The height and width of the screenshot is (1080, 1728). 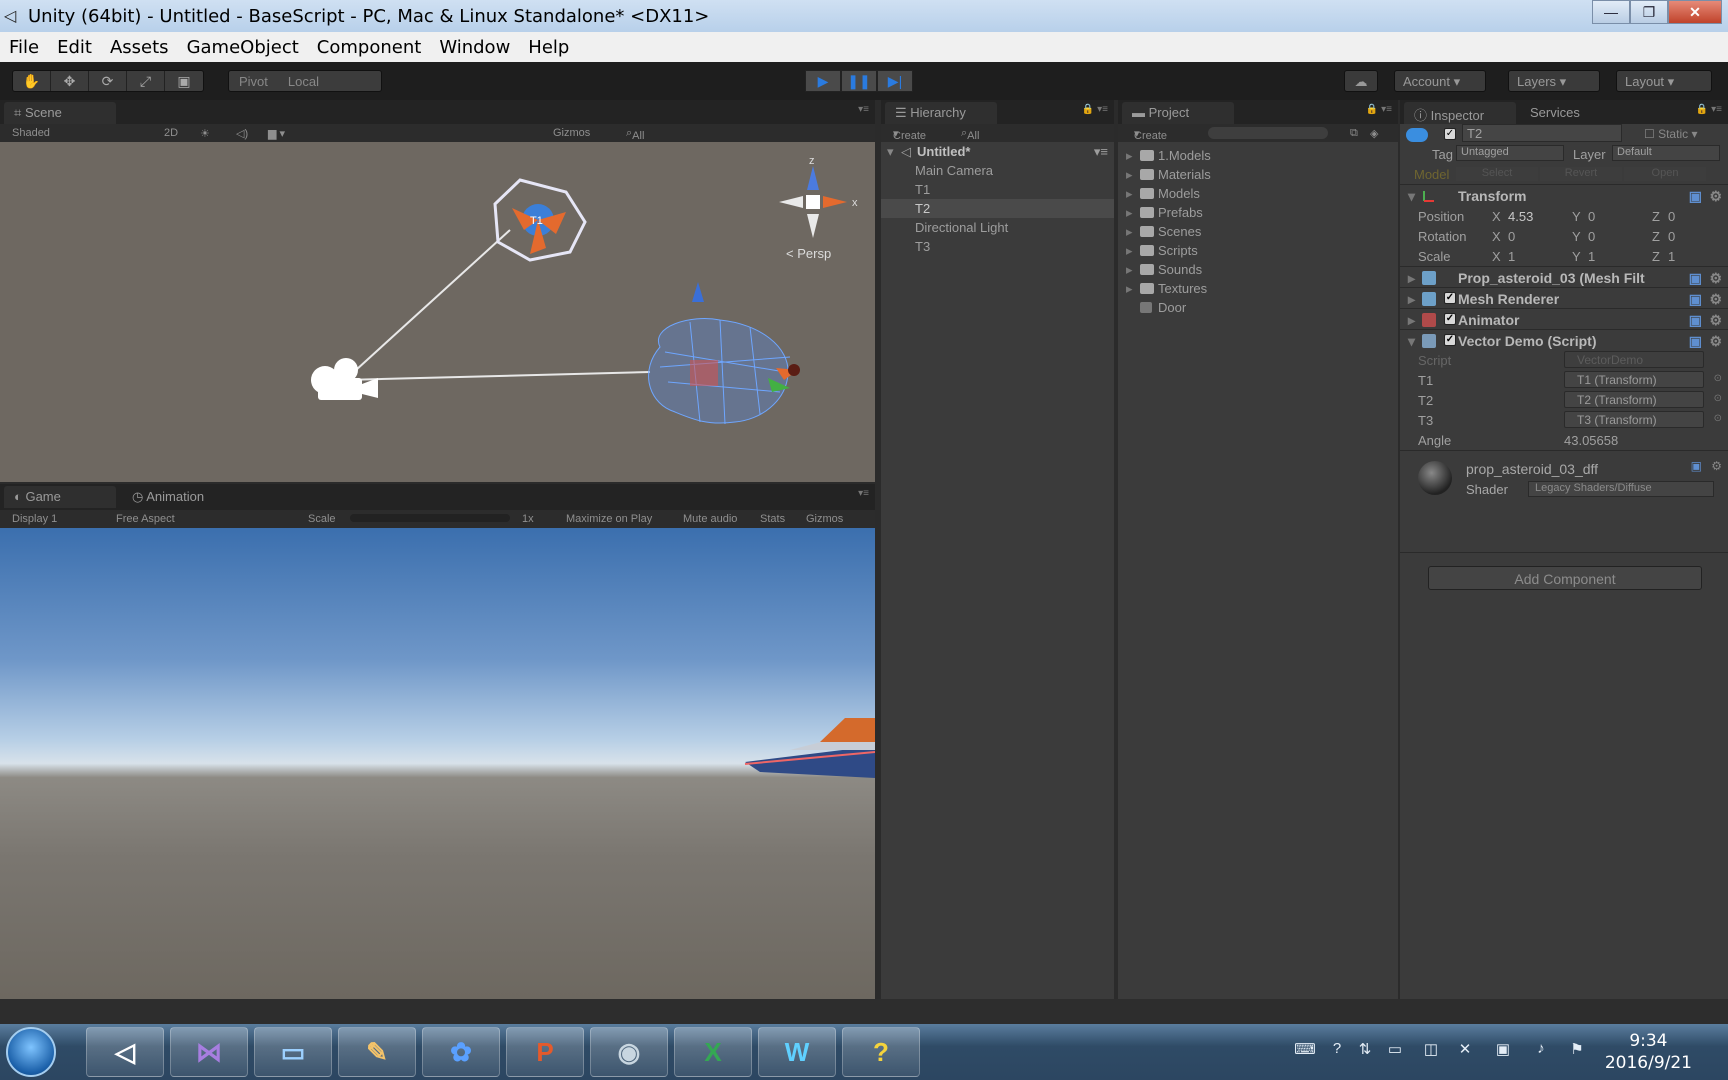 I want to click on folder-item: ▸ Sounds, so click(x=1258, y=269).